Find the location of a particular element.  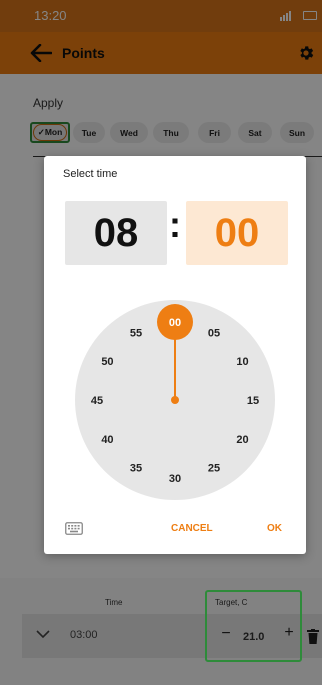

dialog-title: Select time is located at coordinates (90, 174).